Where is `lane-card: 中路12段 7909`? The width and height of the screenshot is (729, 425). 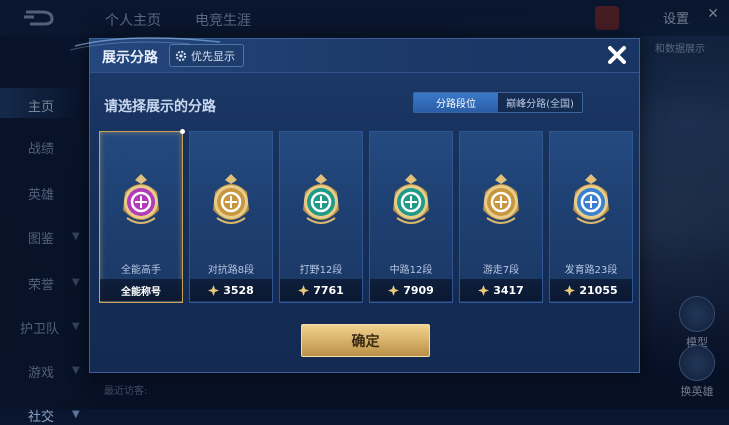
lane-card: 中路12段 7909 is located at coordinates (411, 217).